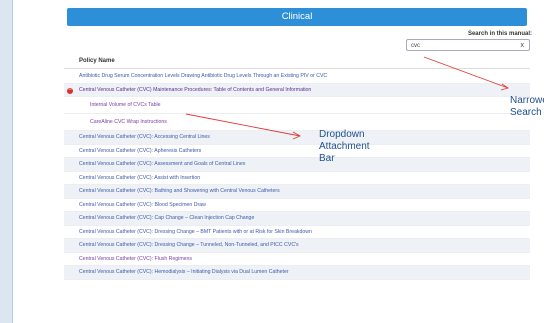 The height and width of the screenshot is (323, 544). I want to click on arrow-to-attachment, so click(243, 125).